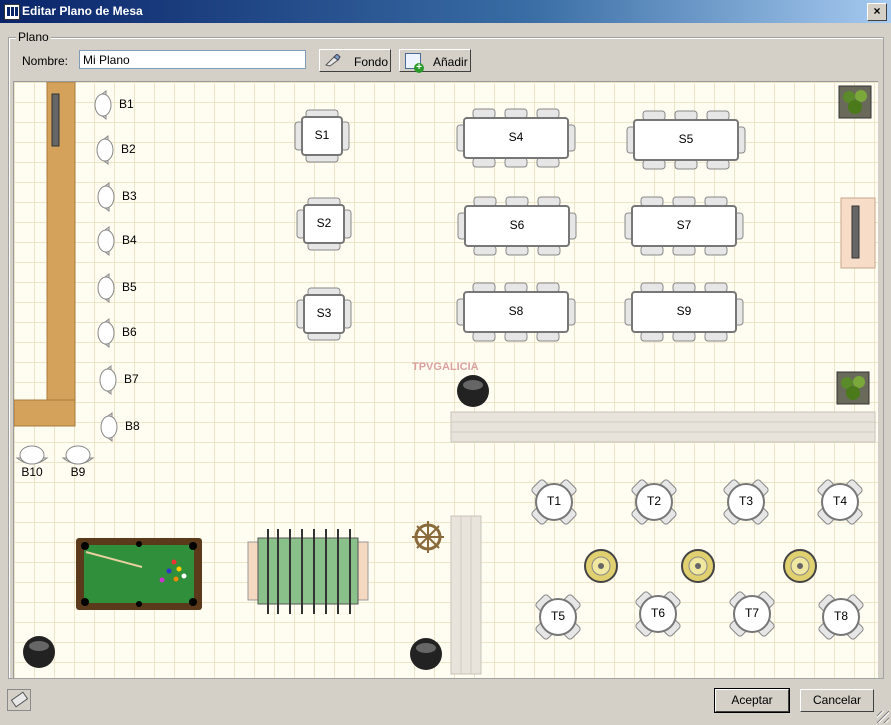  What do you see at coordinates (19, 700) in the screenshot?
I see `eraser-icon` at bounding box center [19, 700].